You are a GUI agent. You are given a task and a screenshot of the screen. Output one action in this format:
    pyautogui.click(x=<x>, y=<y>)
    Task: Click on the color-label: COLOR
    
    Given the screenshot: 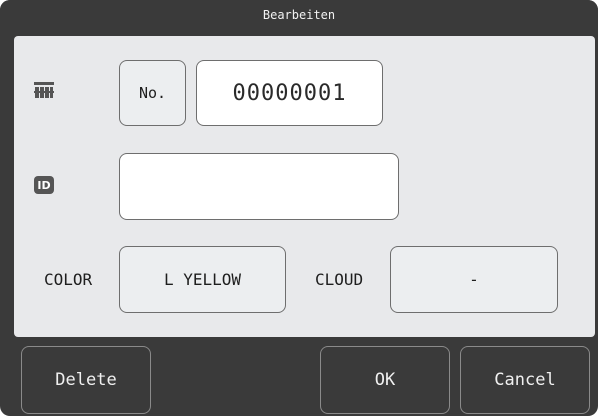 What is the action you would take?
    pyautogui.click(x=68, y=279)
    